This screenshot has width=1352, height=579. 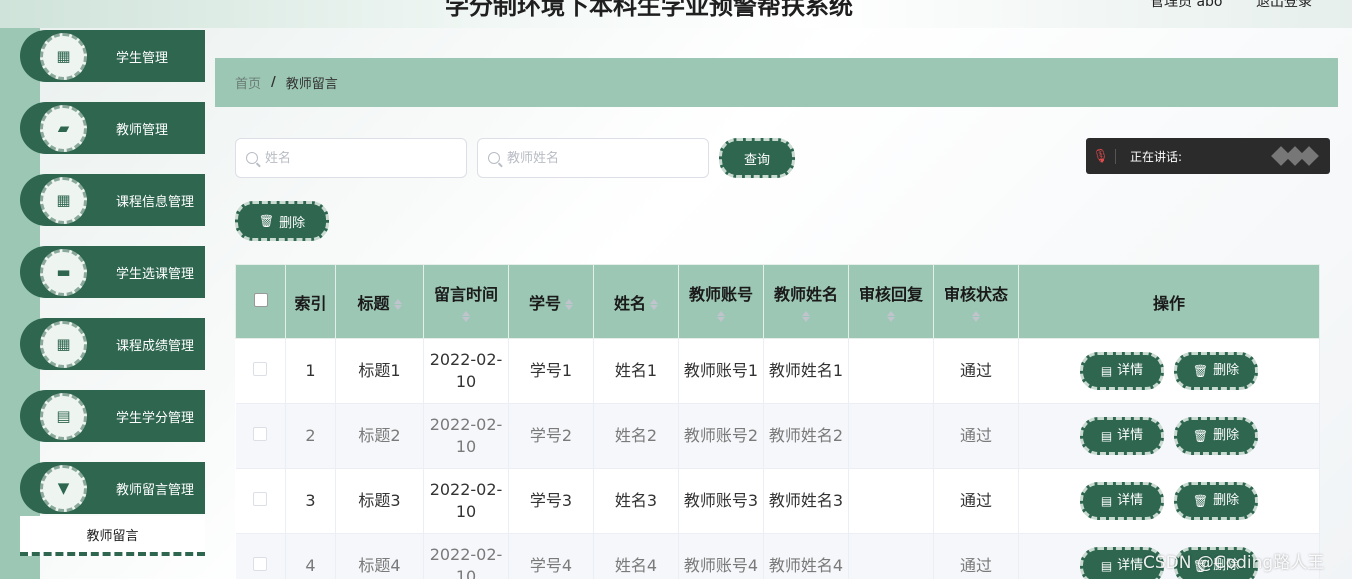 I want to click on column-header-name: 姓名, so click(x=636, y=301).